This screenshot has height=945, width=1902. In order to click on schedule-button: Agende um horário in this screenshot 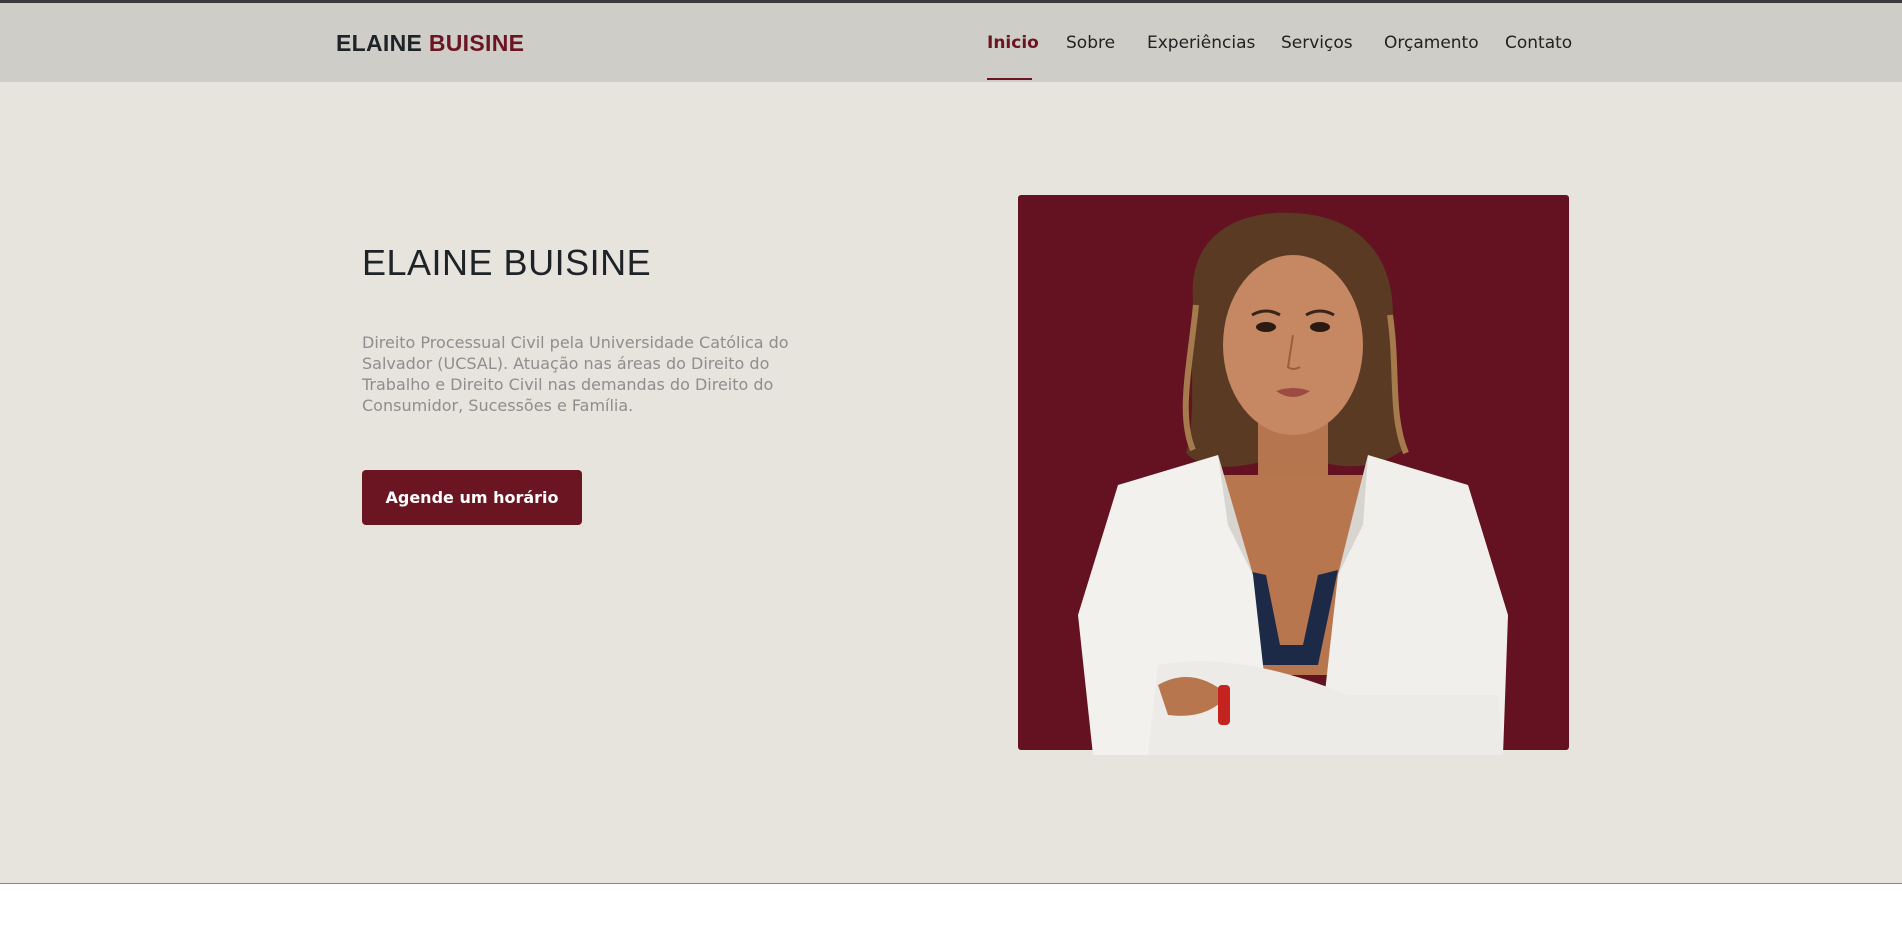, I will do `click(472, 497)`.